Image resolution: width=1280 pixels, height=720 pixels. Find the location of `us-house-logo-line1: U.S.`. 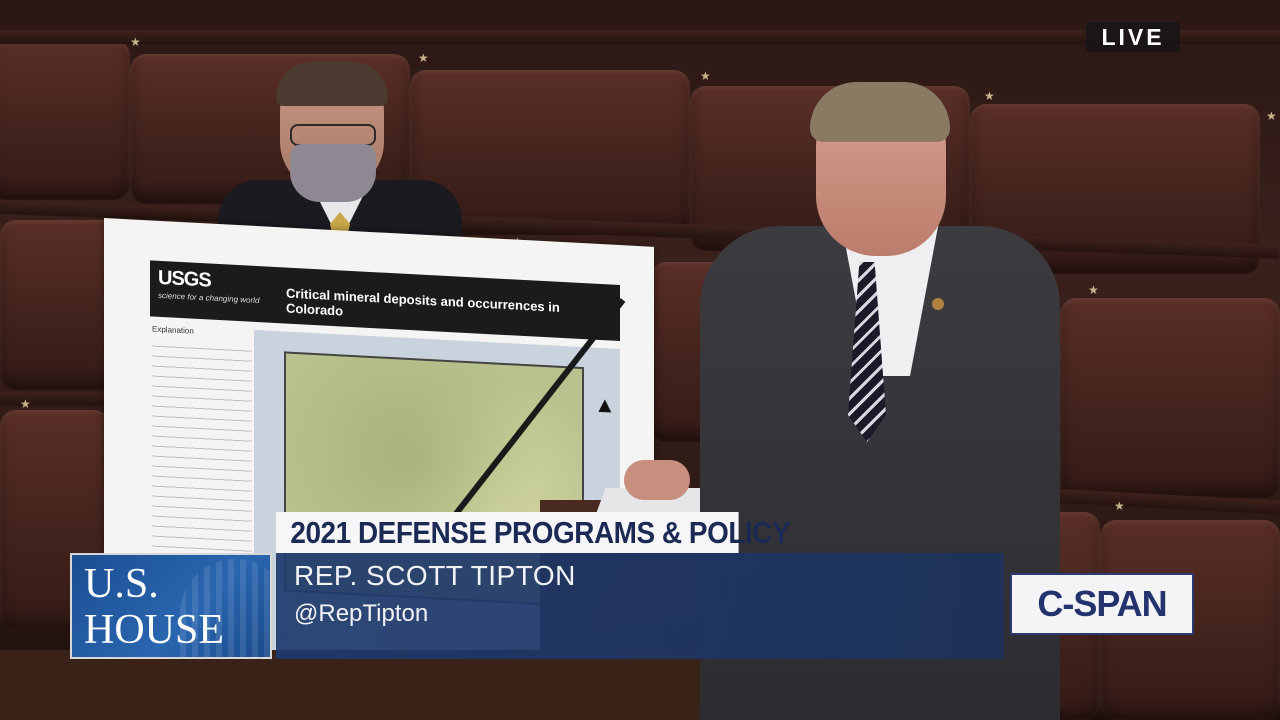

us-house-logo-line1: U.S. is located at coordinates (121, 584).